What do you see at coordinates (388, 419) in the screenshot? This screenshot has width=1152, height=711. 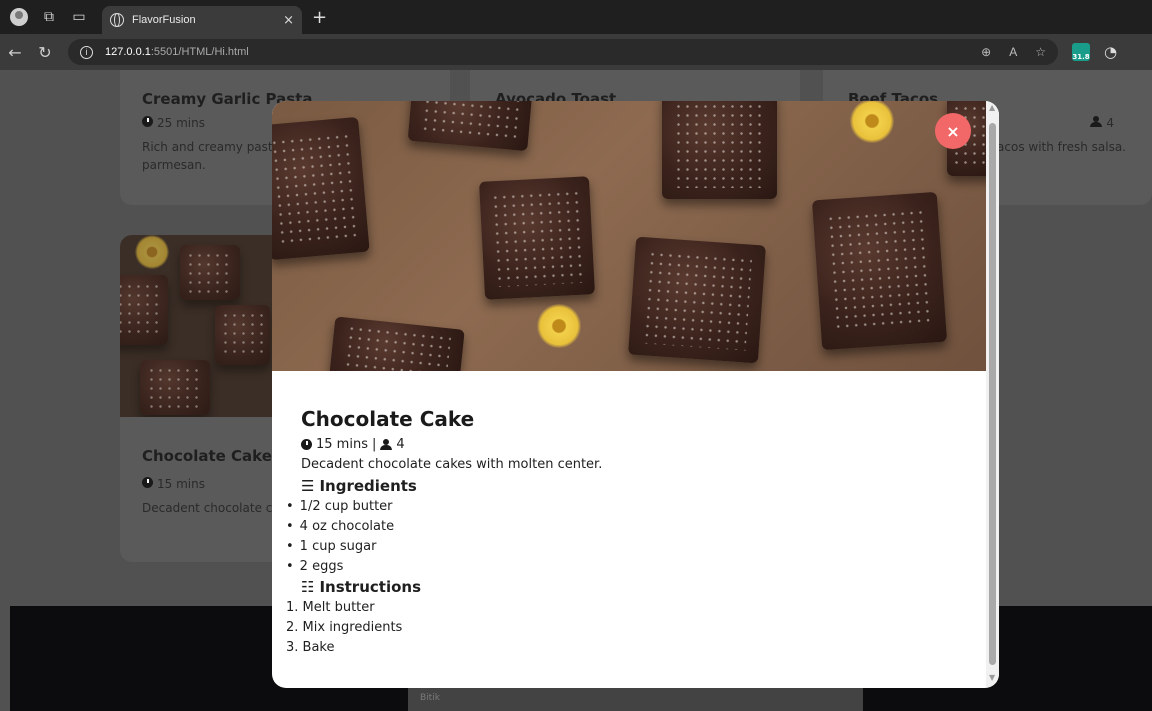 I see `recipe-title: Chocolate Cake` at bounding box center [388, 419].